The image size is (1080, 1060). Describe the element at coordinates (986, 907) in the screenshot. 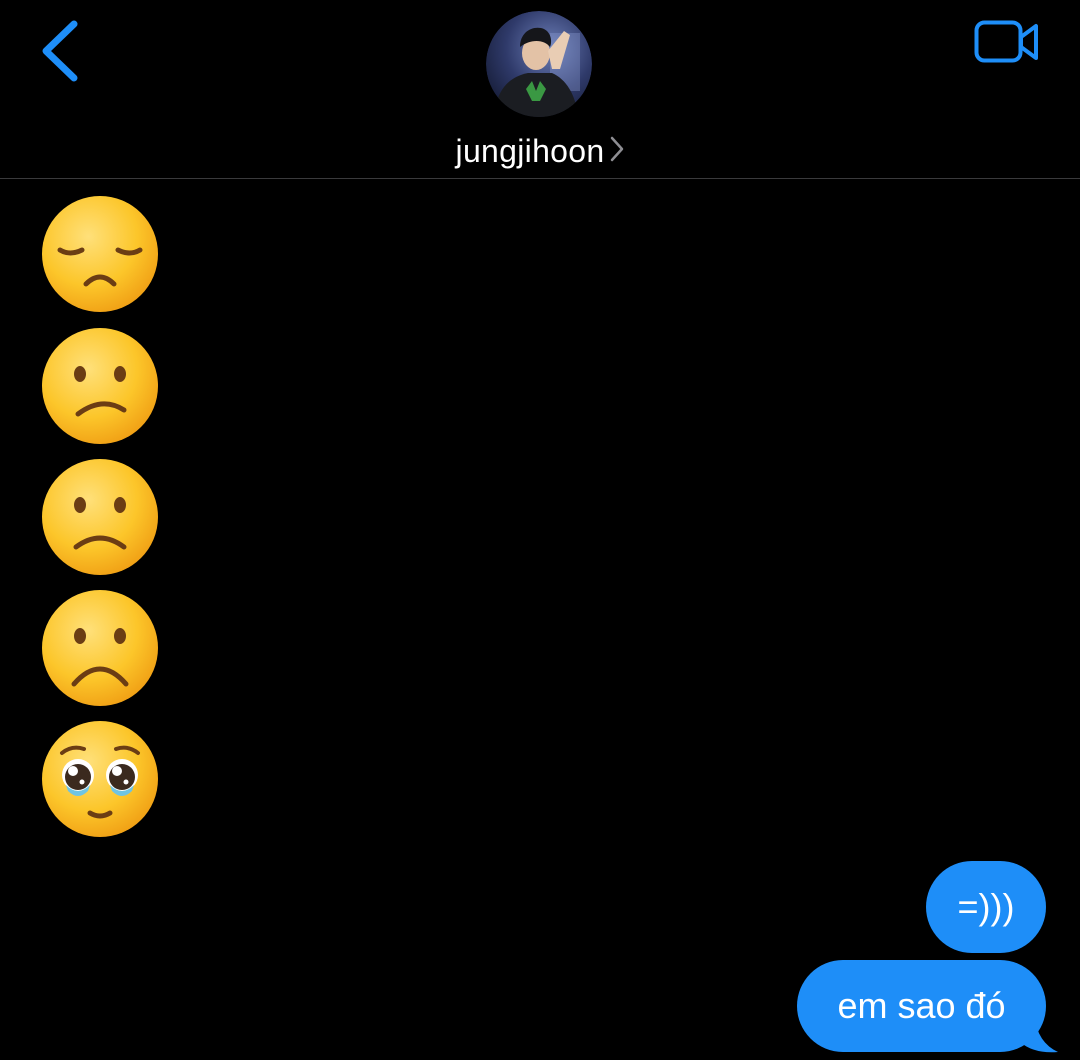

I see `sent-message-bubble: =)))` at that location.